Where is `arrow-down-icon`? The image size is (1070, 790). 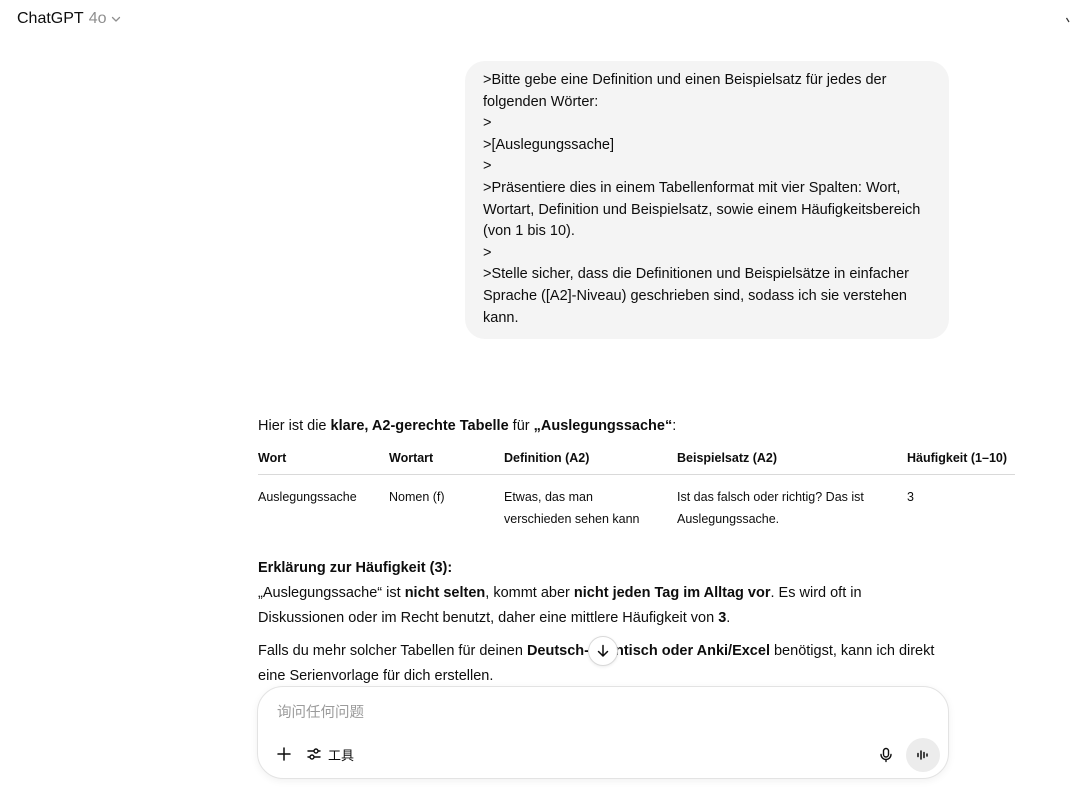
arrow-down-icon is located at coordinates (603, 650).